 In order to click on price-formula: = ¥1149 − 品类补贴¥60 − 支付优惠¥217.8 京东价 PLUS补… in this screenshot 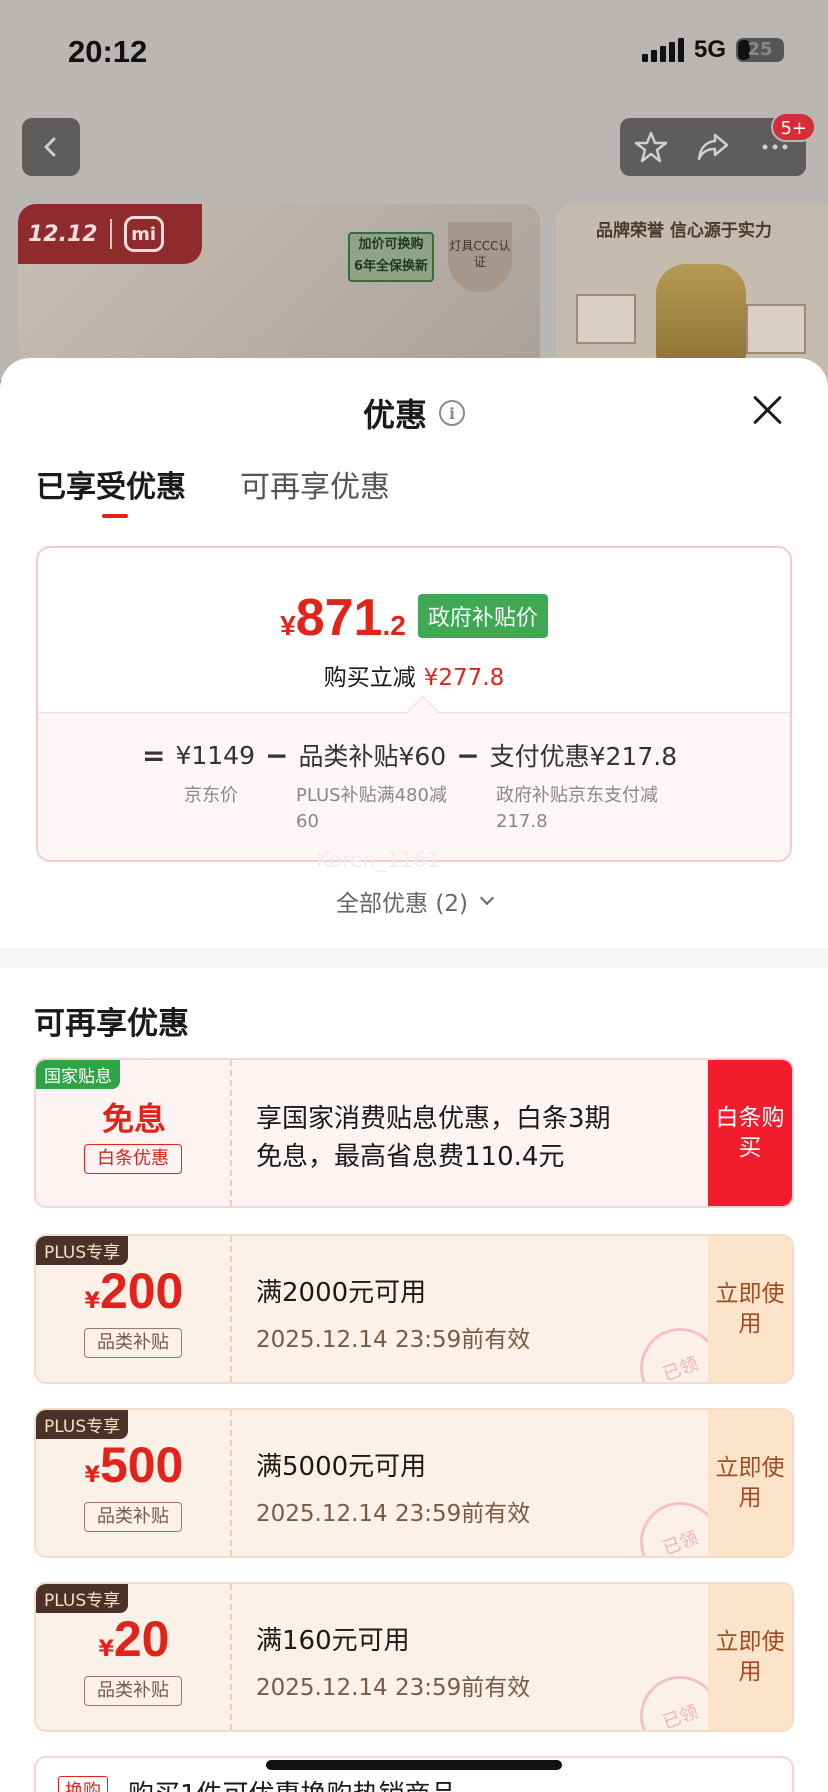, I will do `click(414, 786)`.